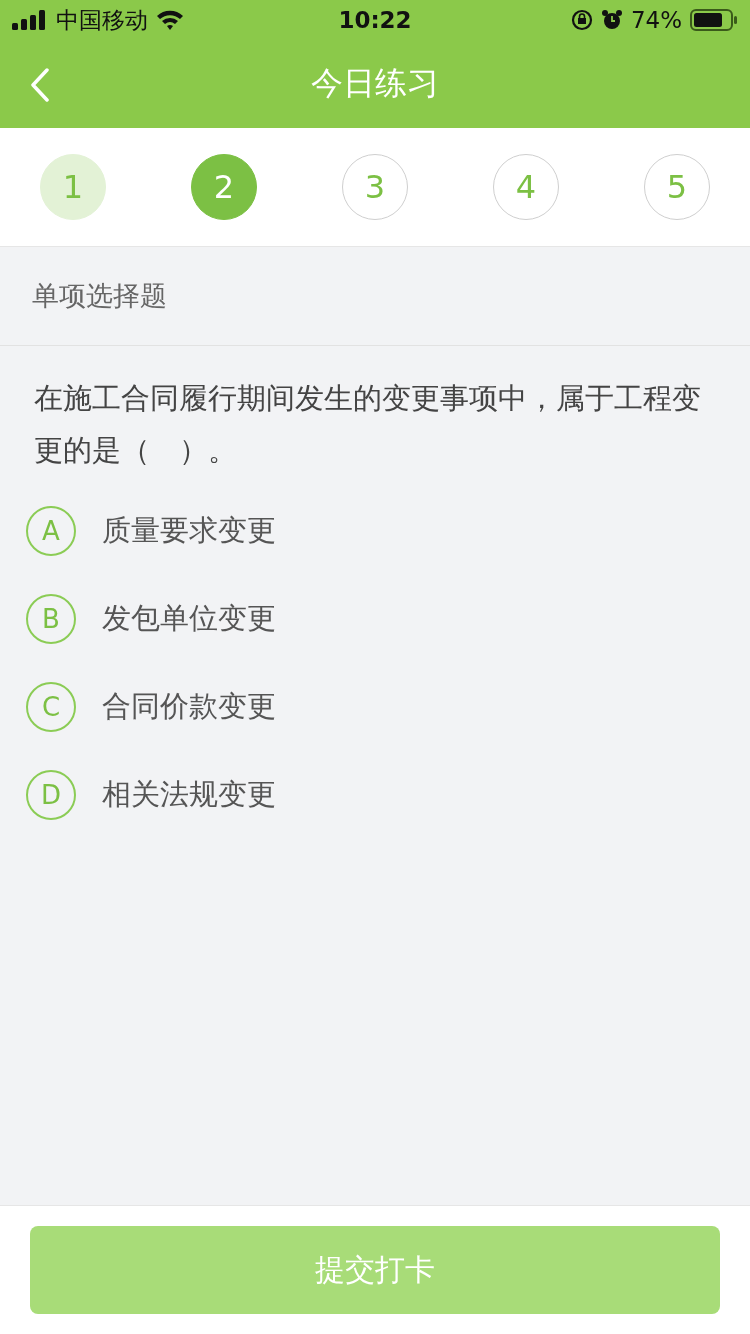 This screenshot has height=1334, width=750. What do you see at coordinates (154, 795) in the screenshot?
I see `answer-option: D 相关法规变更` at bounding box center [154, 795].